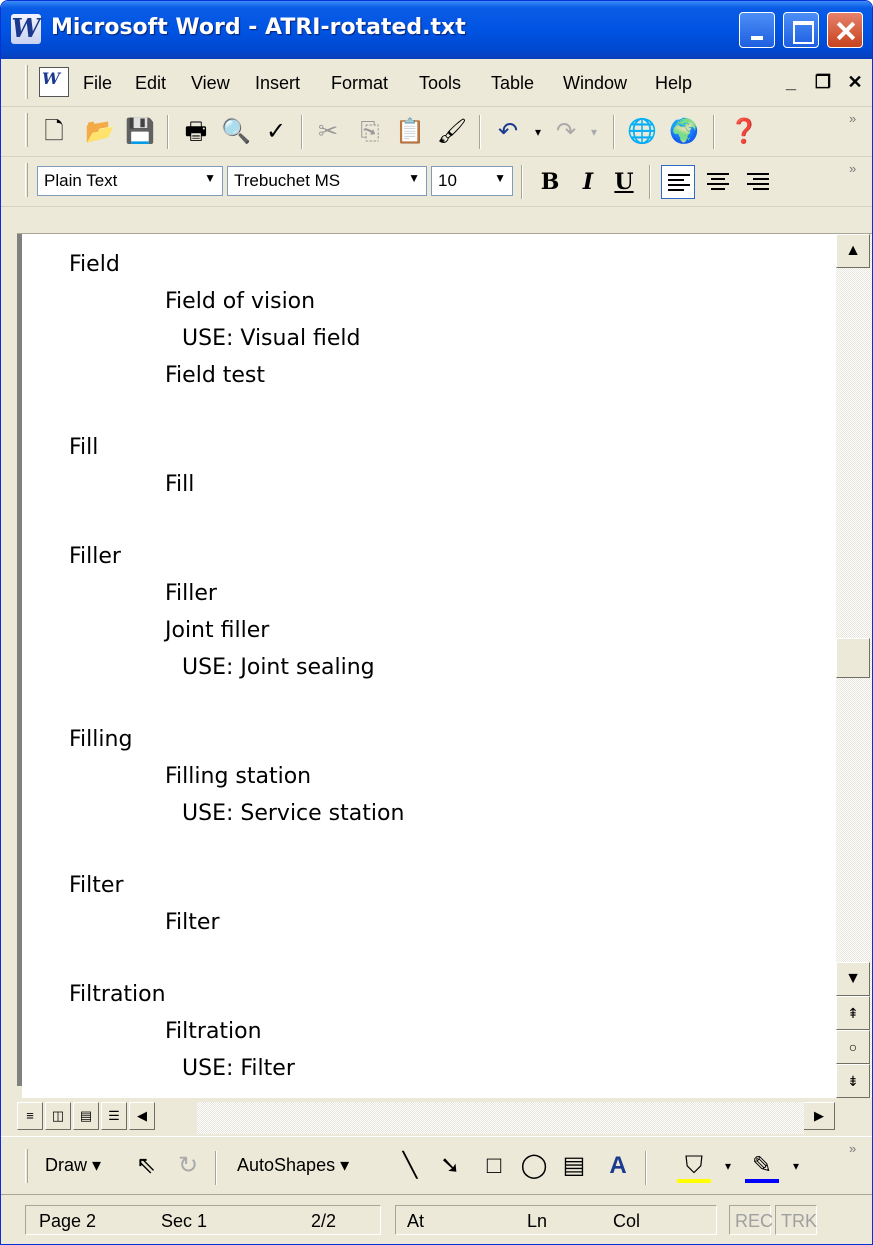  What do you see at coordinates (238, 1068) in the screenshot?
I see `index-use-reference: USE: Filter` at bounding box center [238, 1068].